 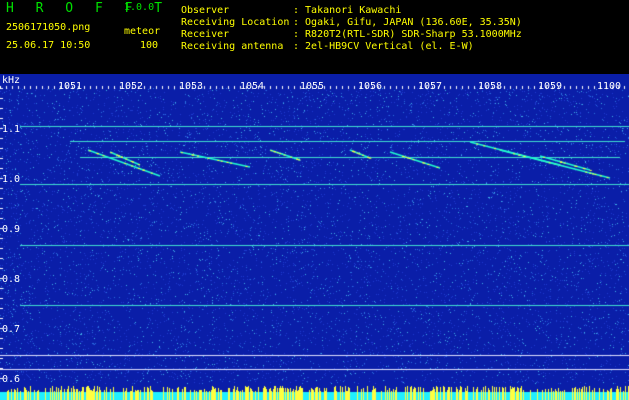 What do you see at coordinates (70, 86) in the screenshot?
I see `x-tick-1051: 1051` at bounding box center [70, 86].